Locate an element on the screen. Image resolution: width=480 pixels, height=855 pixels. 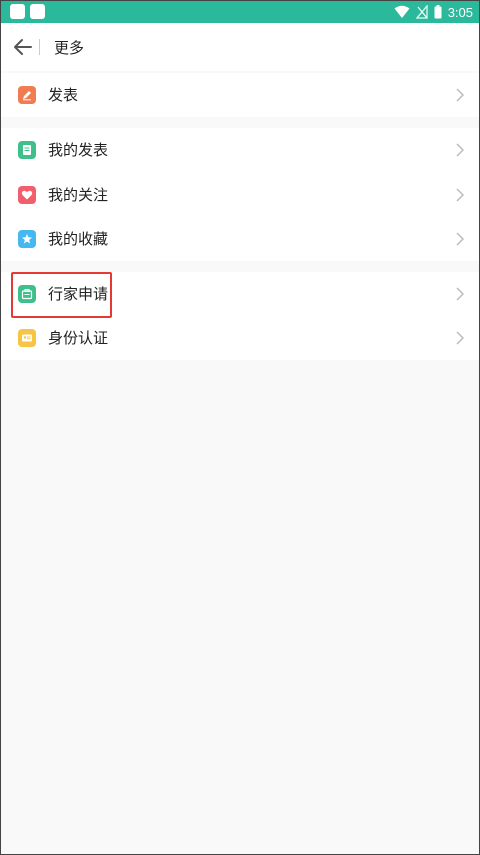
page-title: 更多 is located at coordinates (69, 48).